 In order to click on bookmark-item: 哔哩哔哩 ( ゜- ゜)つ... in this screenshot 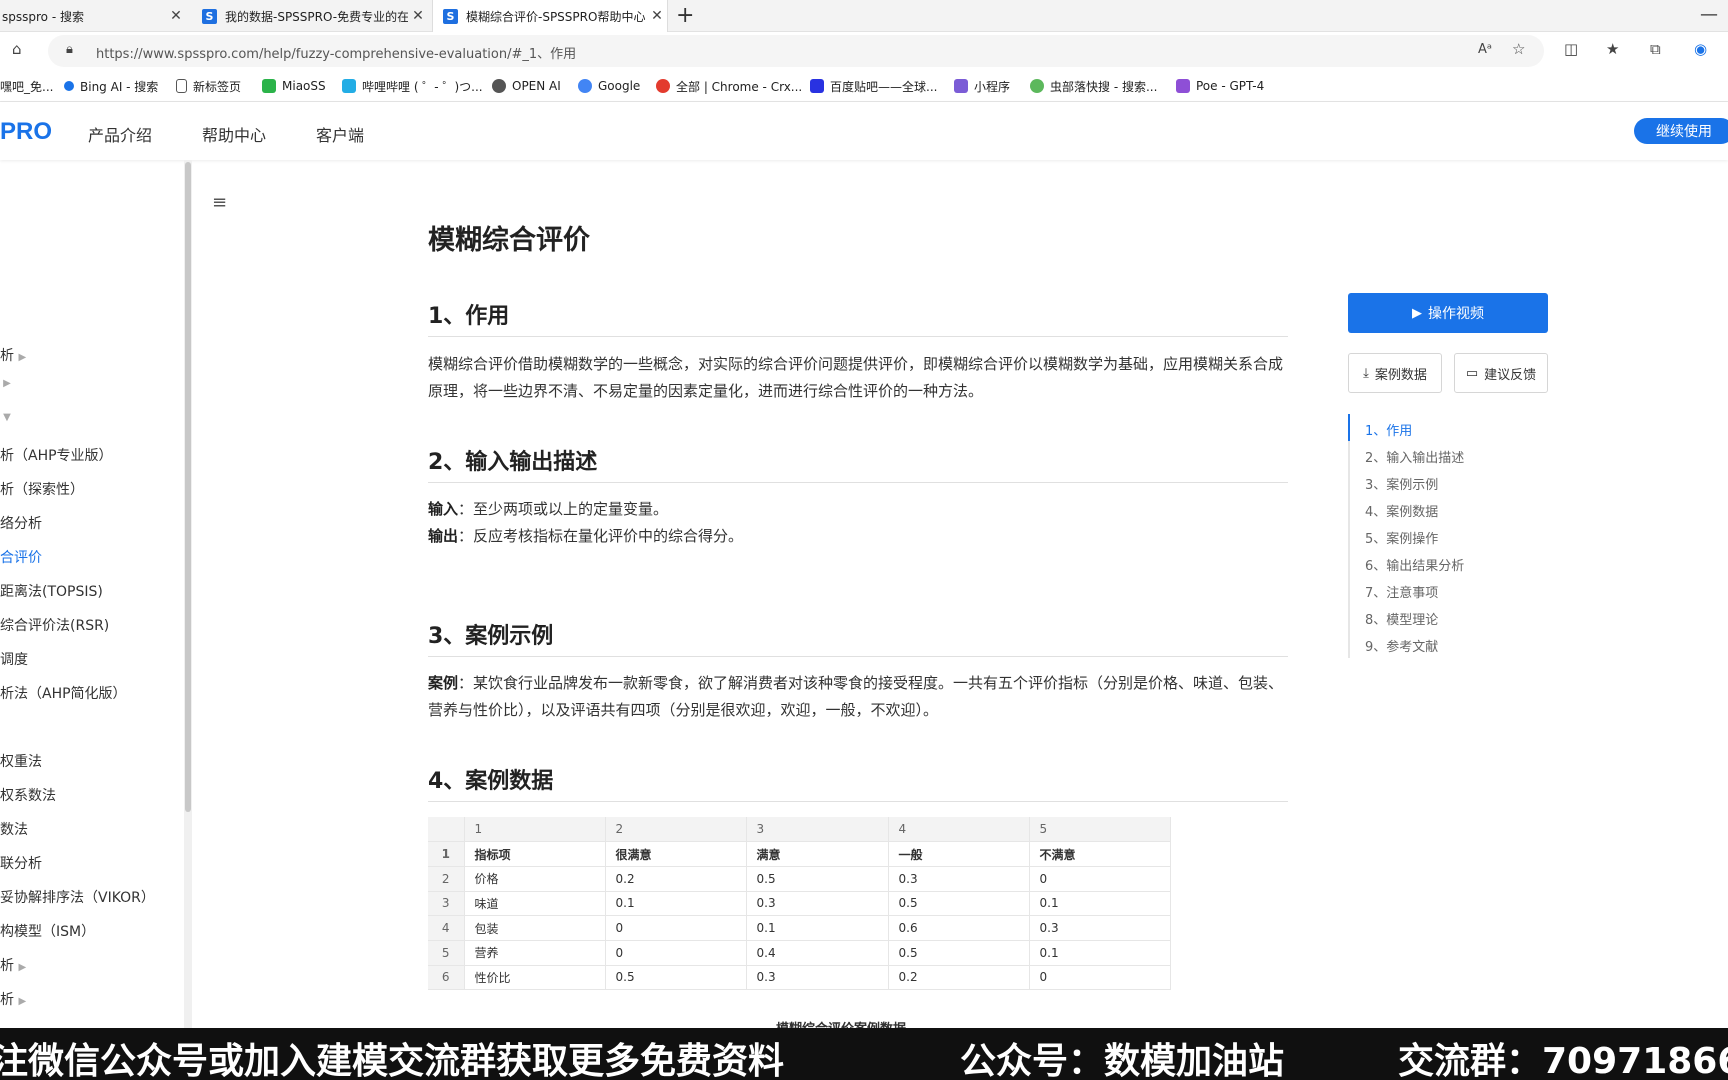, I will do `click(412, 86)`.